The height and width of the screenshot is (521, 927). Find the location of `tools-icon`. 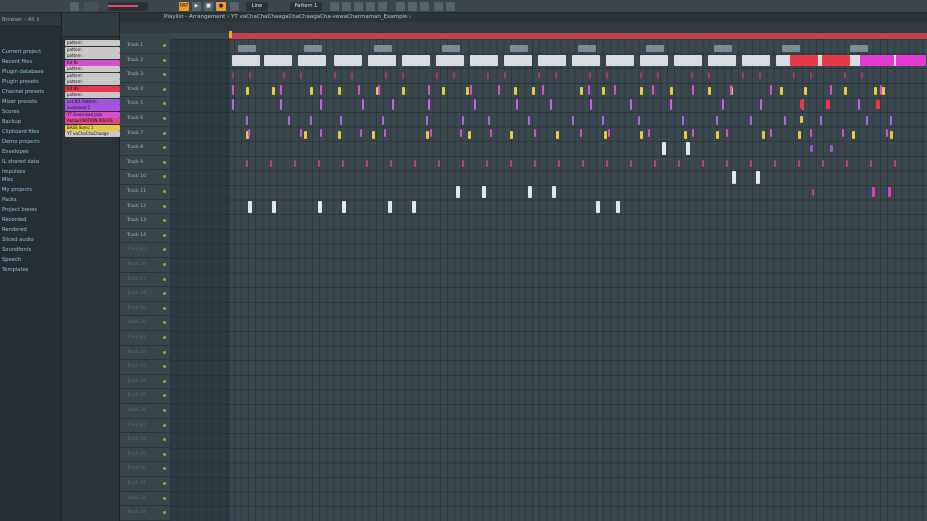

tools-icon is located at coordinates (424, 6).